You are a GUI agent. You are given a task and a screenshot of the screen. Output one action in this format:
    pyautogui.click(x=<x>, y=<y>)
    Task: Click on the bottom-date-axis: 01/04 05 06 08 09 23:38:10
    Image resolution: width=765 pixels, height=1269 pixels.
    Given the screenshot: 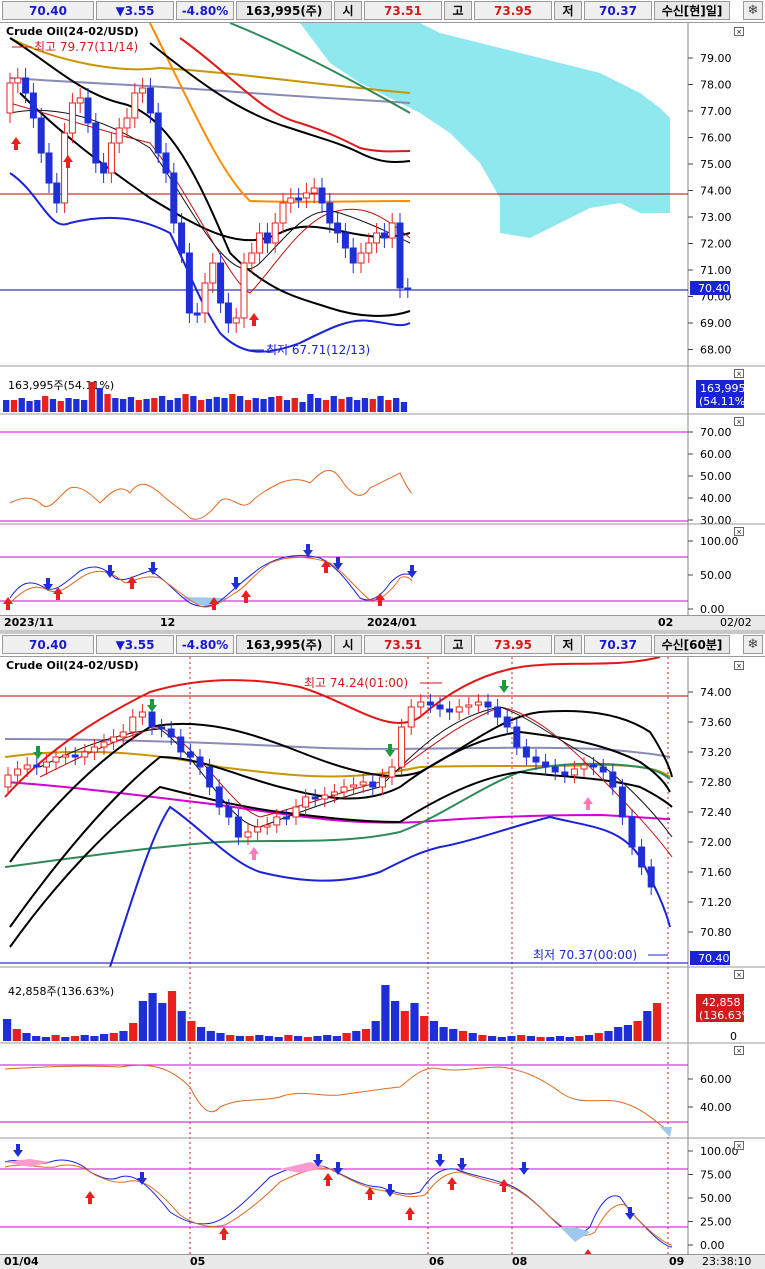 What is the action you would take?
    pyautogui.click(x=382, y=1261)
    